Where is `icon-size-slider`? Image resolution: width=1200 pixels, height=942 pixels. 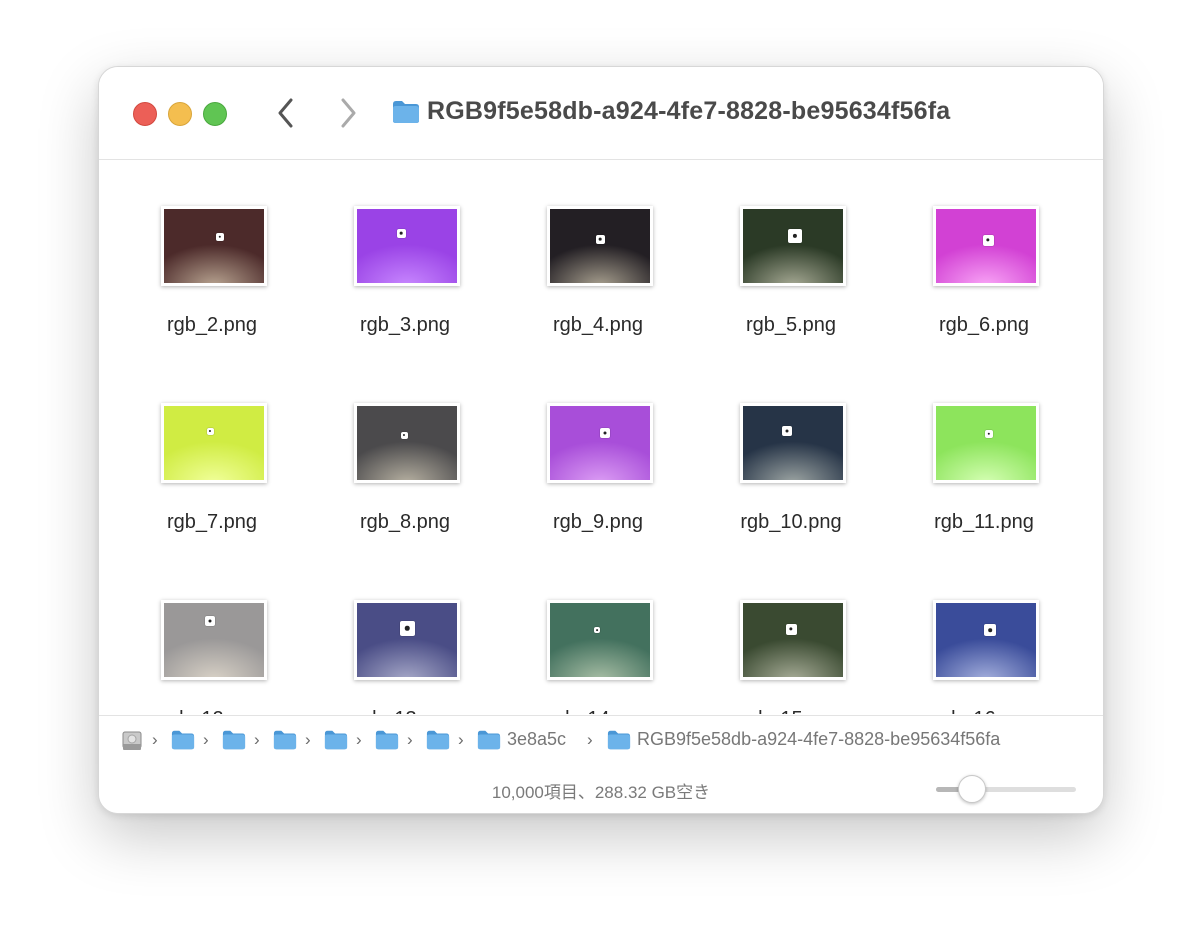
icon-size-slider is located at coordinates (1006, 789).